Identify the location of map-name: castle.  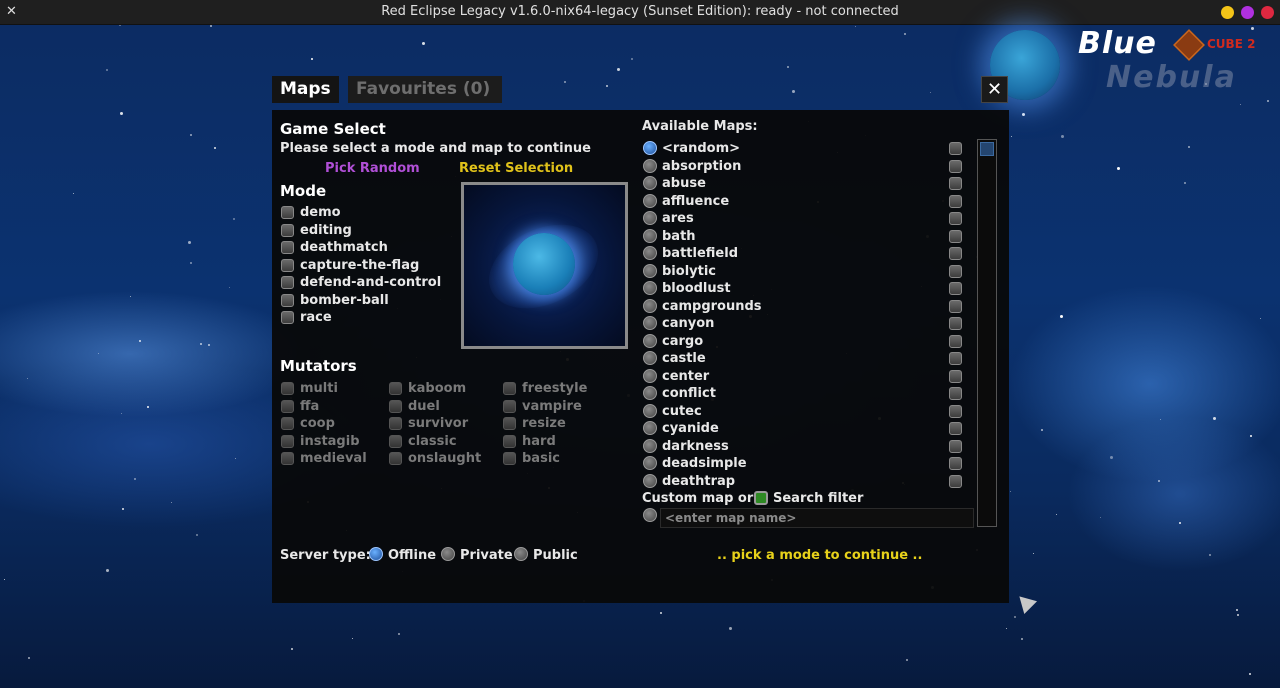
(684, 358).